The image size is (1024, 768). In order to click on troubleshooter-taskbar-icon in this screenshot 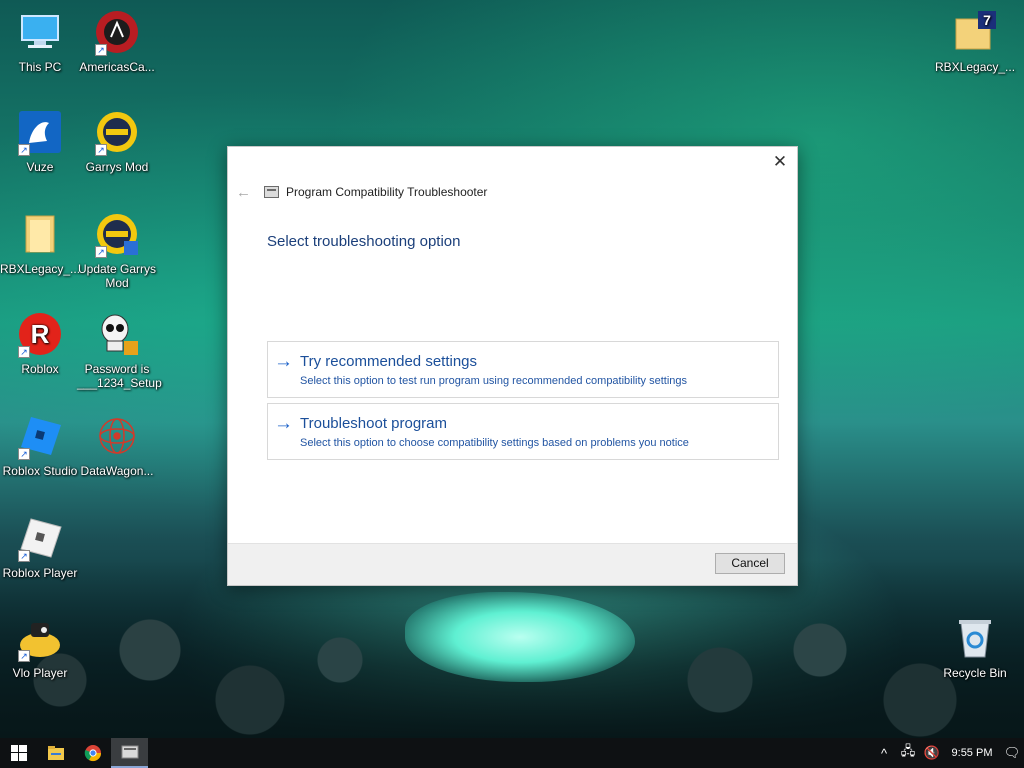, I will do `click(129, 753)`.